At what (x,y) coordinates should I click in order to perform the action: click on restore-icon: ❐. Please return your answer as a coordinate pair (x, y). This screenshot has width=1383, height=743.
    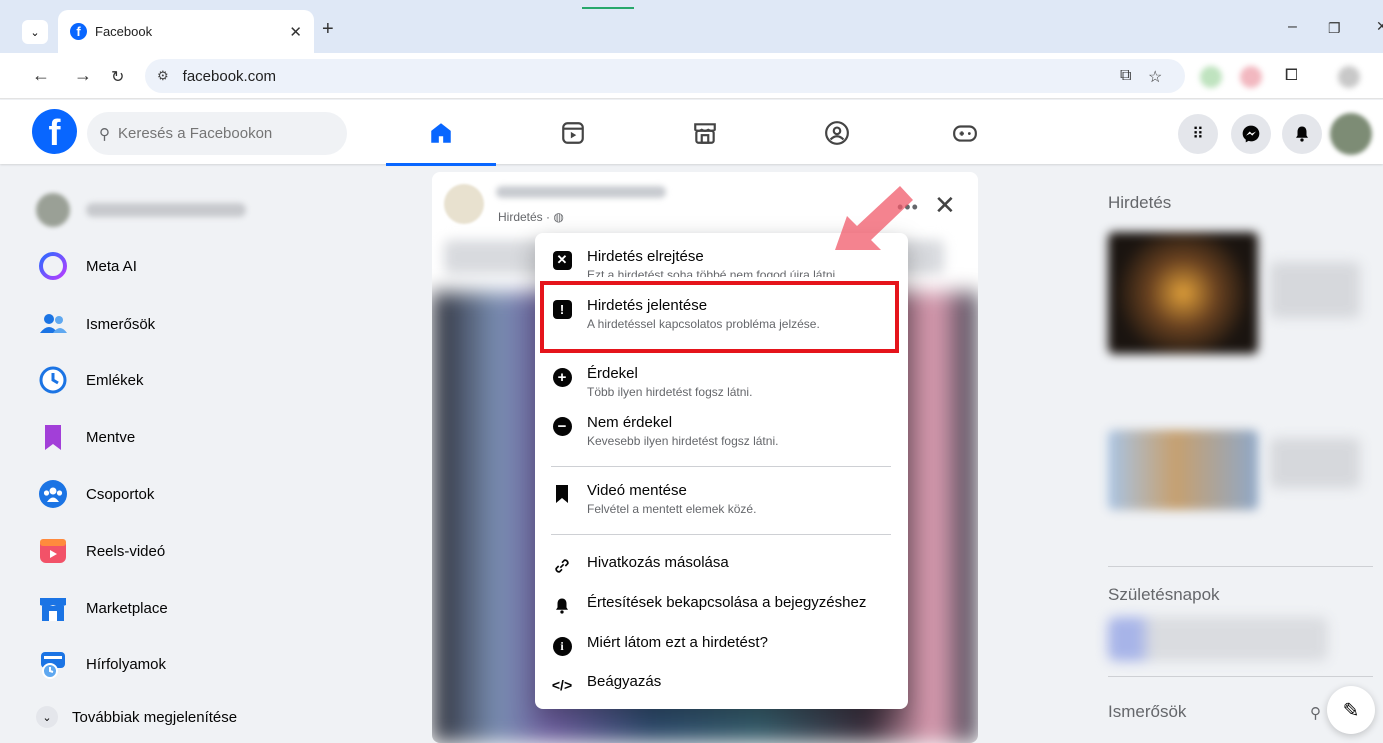
    Looking at the image, I should click on (1334, 28).